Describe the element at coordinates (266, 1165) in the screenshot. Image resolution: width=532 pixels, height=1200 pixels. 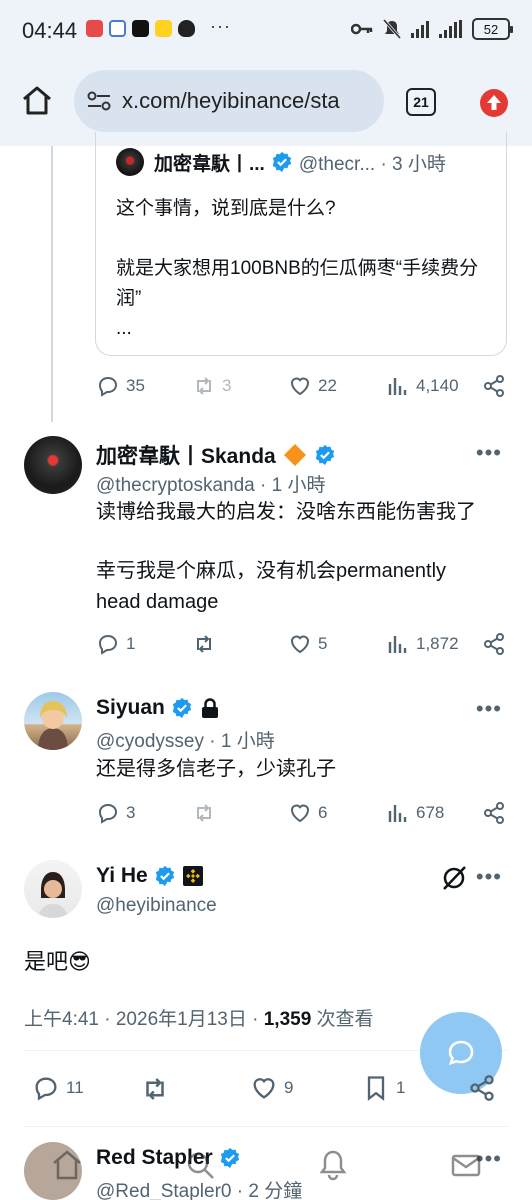
I see `bottom-navigation` at that location.